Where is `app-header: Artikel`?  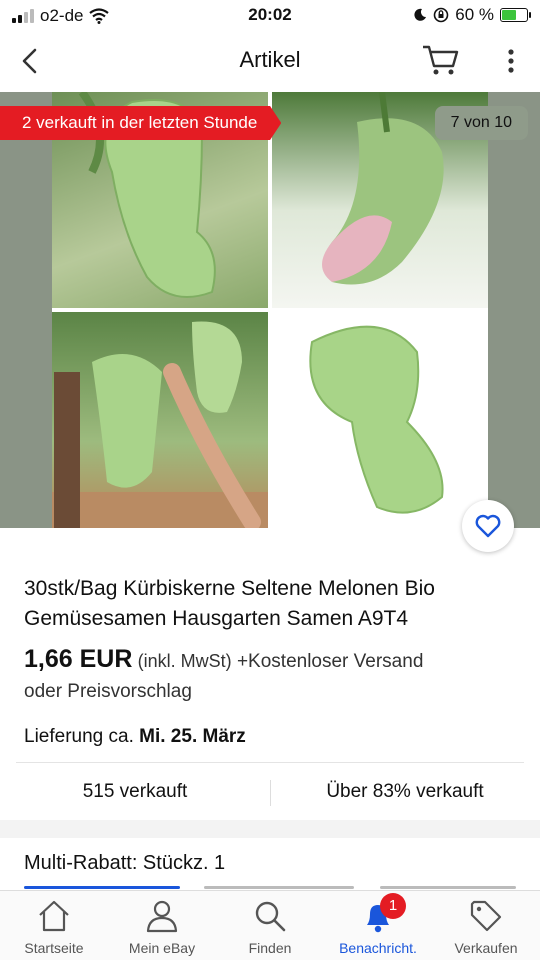
app-header: Artikel is located at coordinates (270, 61).